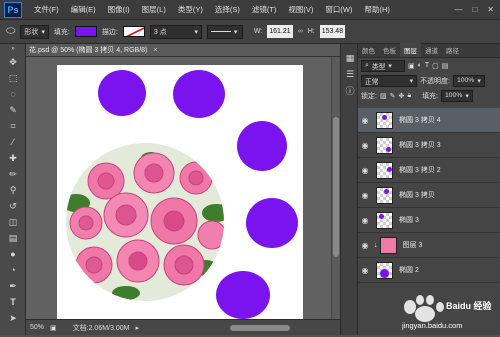 The height and width of the screenshot is (337, 500). What do you see at coordinates (350, 74) in the screenshot?
I see `properties-panel-icon: ☰` at bounding box center [350, 74].